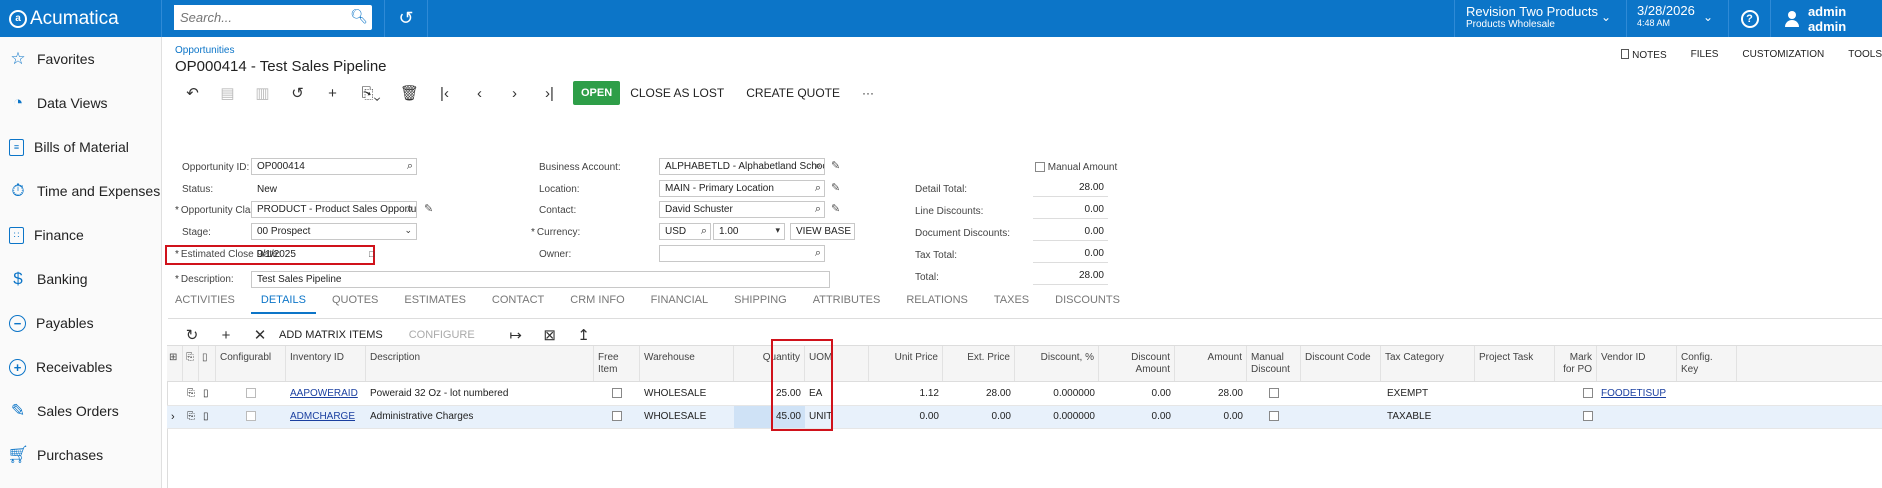 The width and height of the screenshot is (1882, 488). What do you see at coordinates (262, 93) in the screenshot?
I see `save-close-icon: ▥` at bounding box center [262, 93].